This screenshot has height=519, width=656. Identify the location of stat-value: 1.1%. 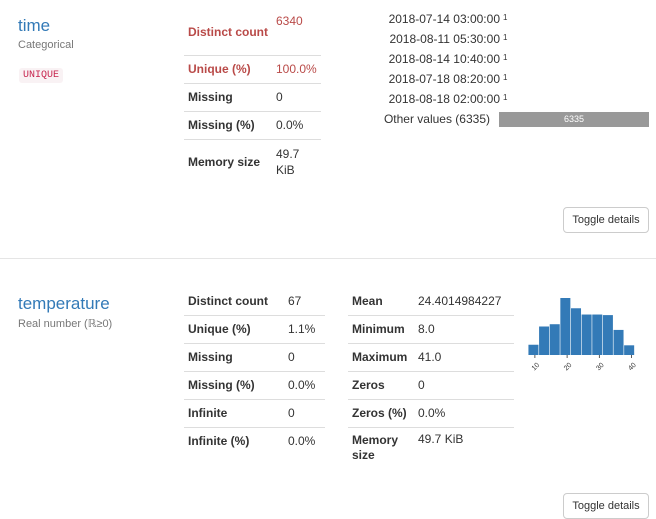
(304, 328).